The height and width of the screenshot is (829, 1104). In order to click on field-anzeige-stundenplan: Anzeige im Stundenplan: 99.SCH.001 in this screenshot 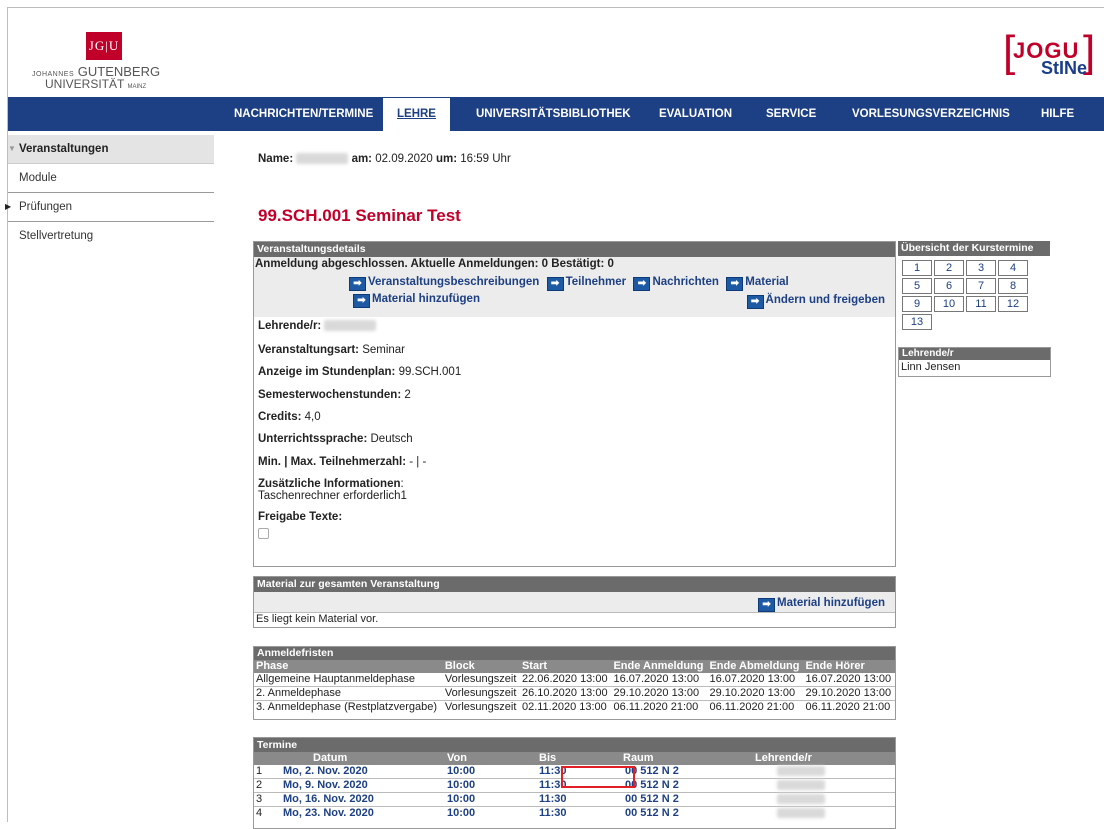, I will do `click(360, 372)`.